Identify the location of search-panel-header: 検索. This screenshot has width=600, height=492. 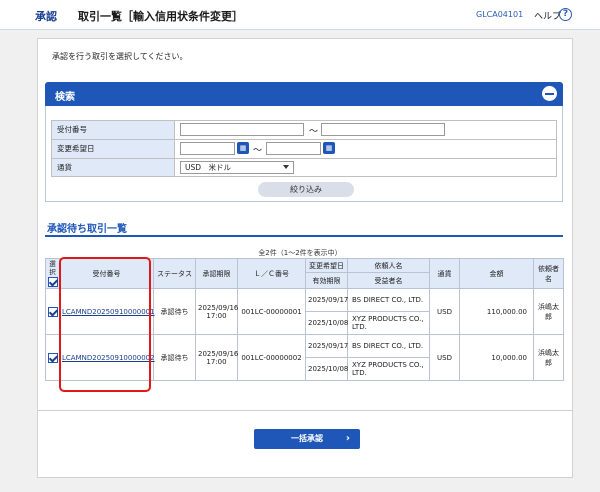
(304, 94).